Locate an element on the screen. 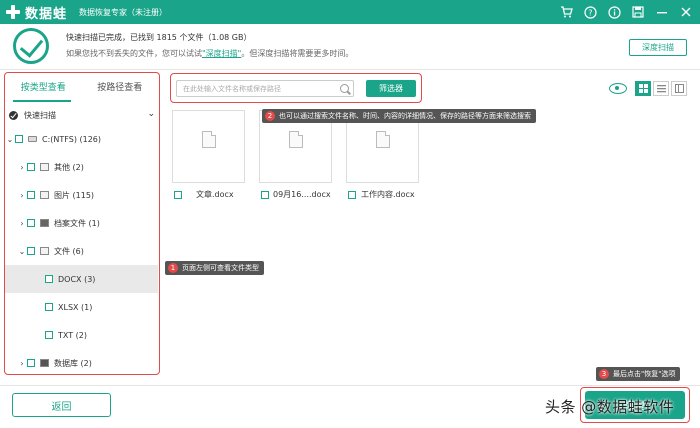  view-switcher is located at coordinates (648, 88).